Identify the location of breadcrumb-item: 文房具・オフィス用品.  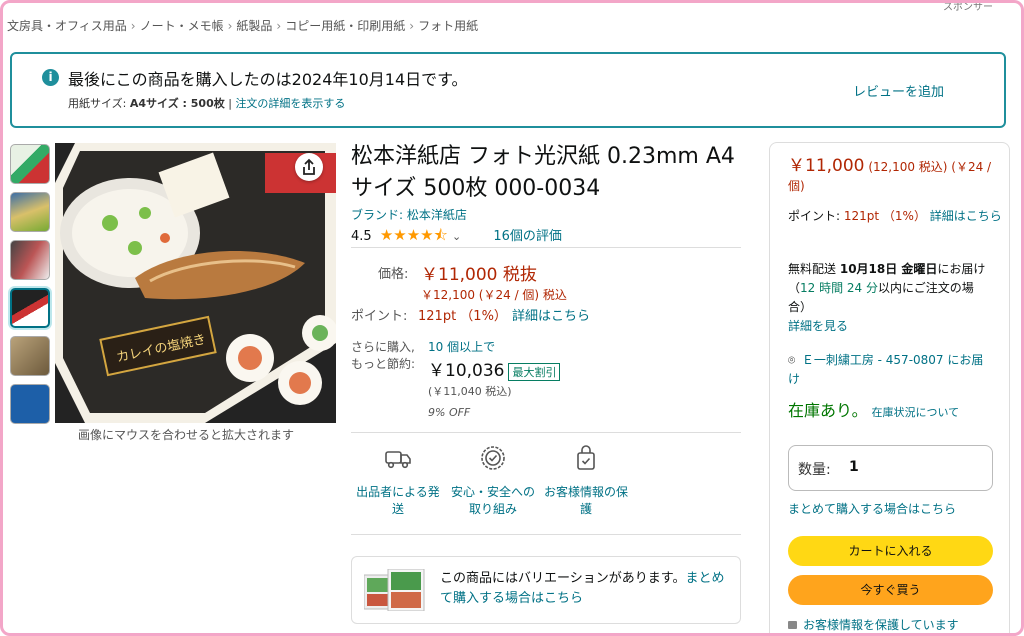
(67, 26).